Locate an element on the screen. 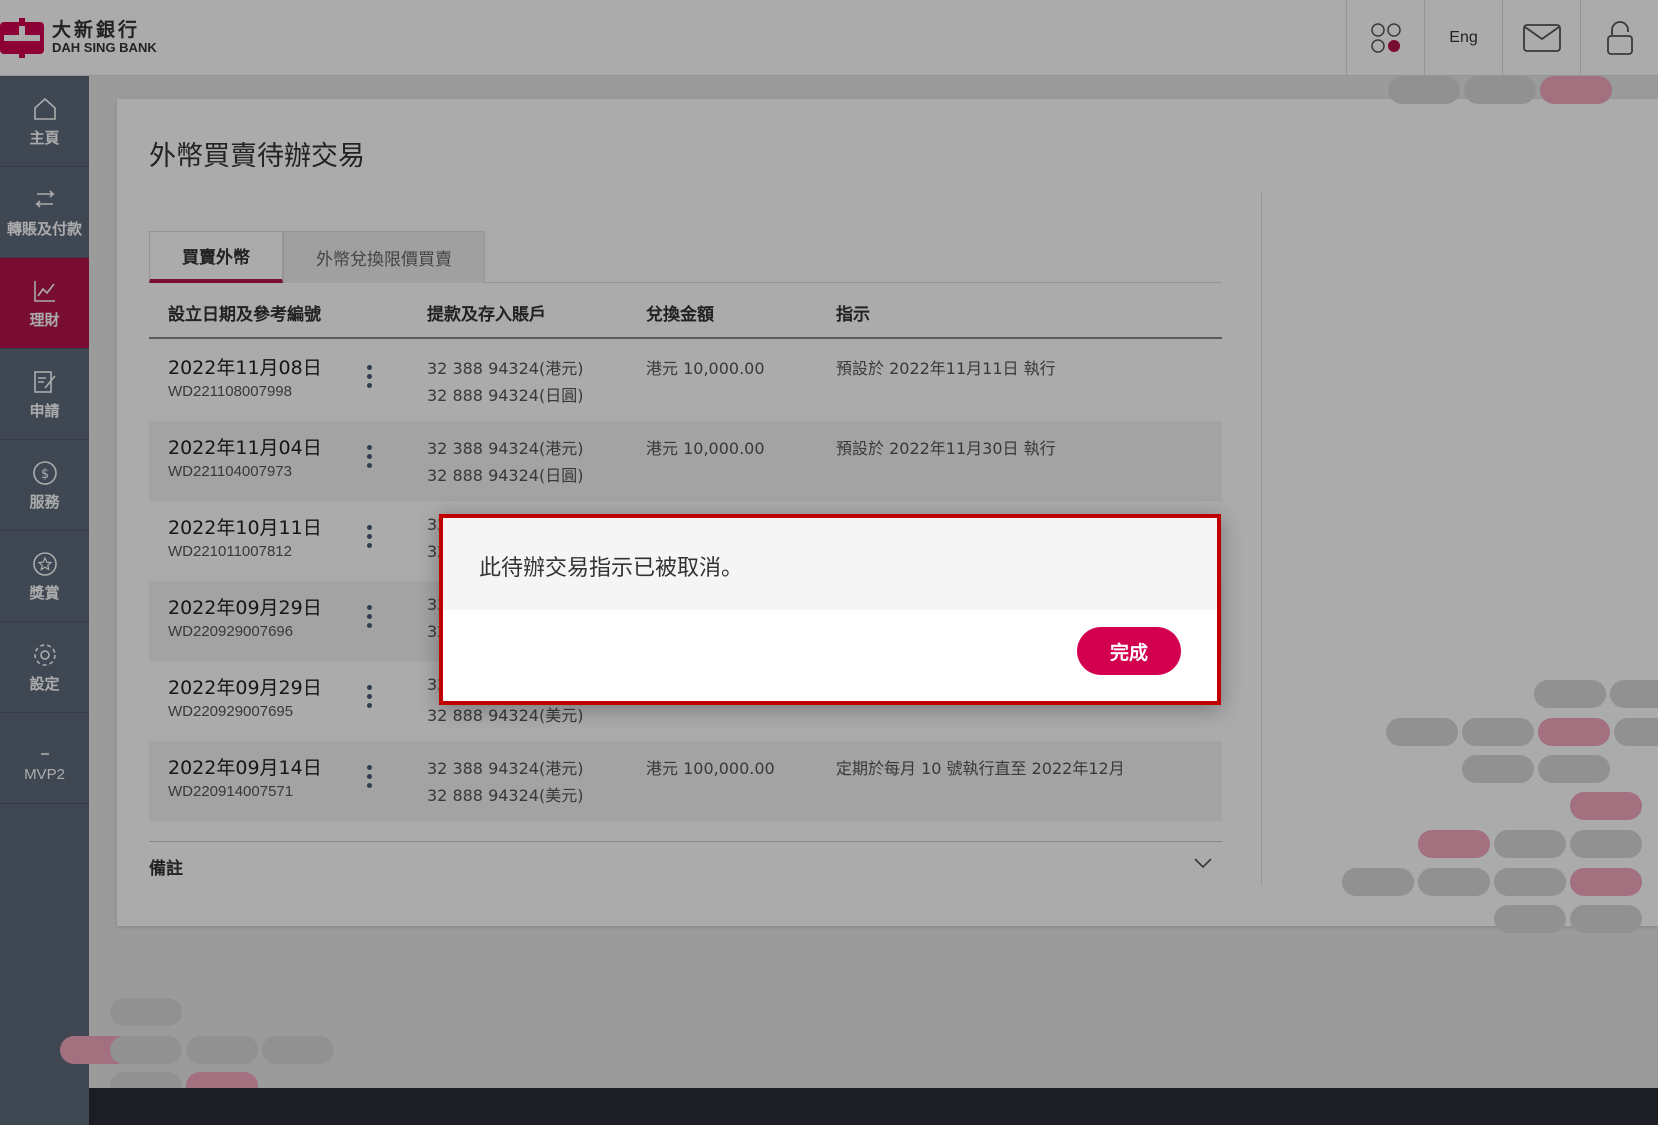 The height and width of the screenshot is (1125, 1658). done-button: 完成 is located at coordinates (1129, 651).